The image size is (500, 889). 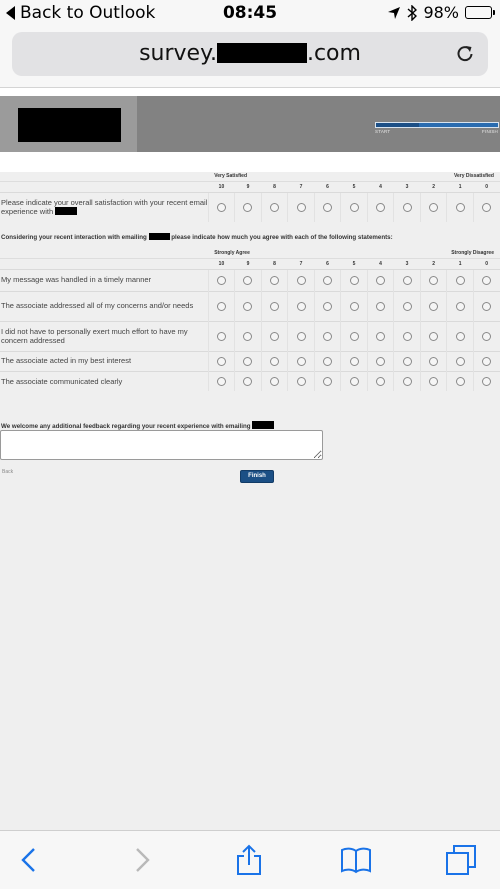 I want to click on progress-start-label: START, so click(x=383, y=131).